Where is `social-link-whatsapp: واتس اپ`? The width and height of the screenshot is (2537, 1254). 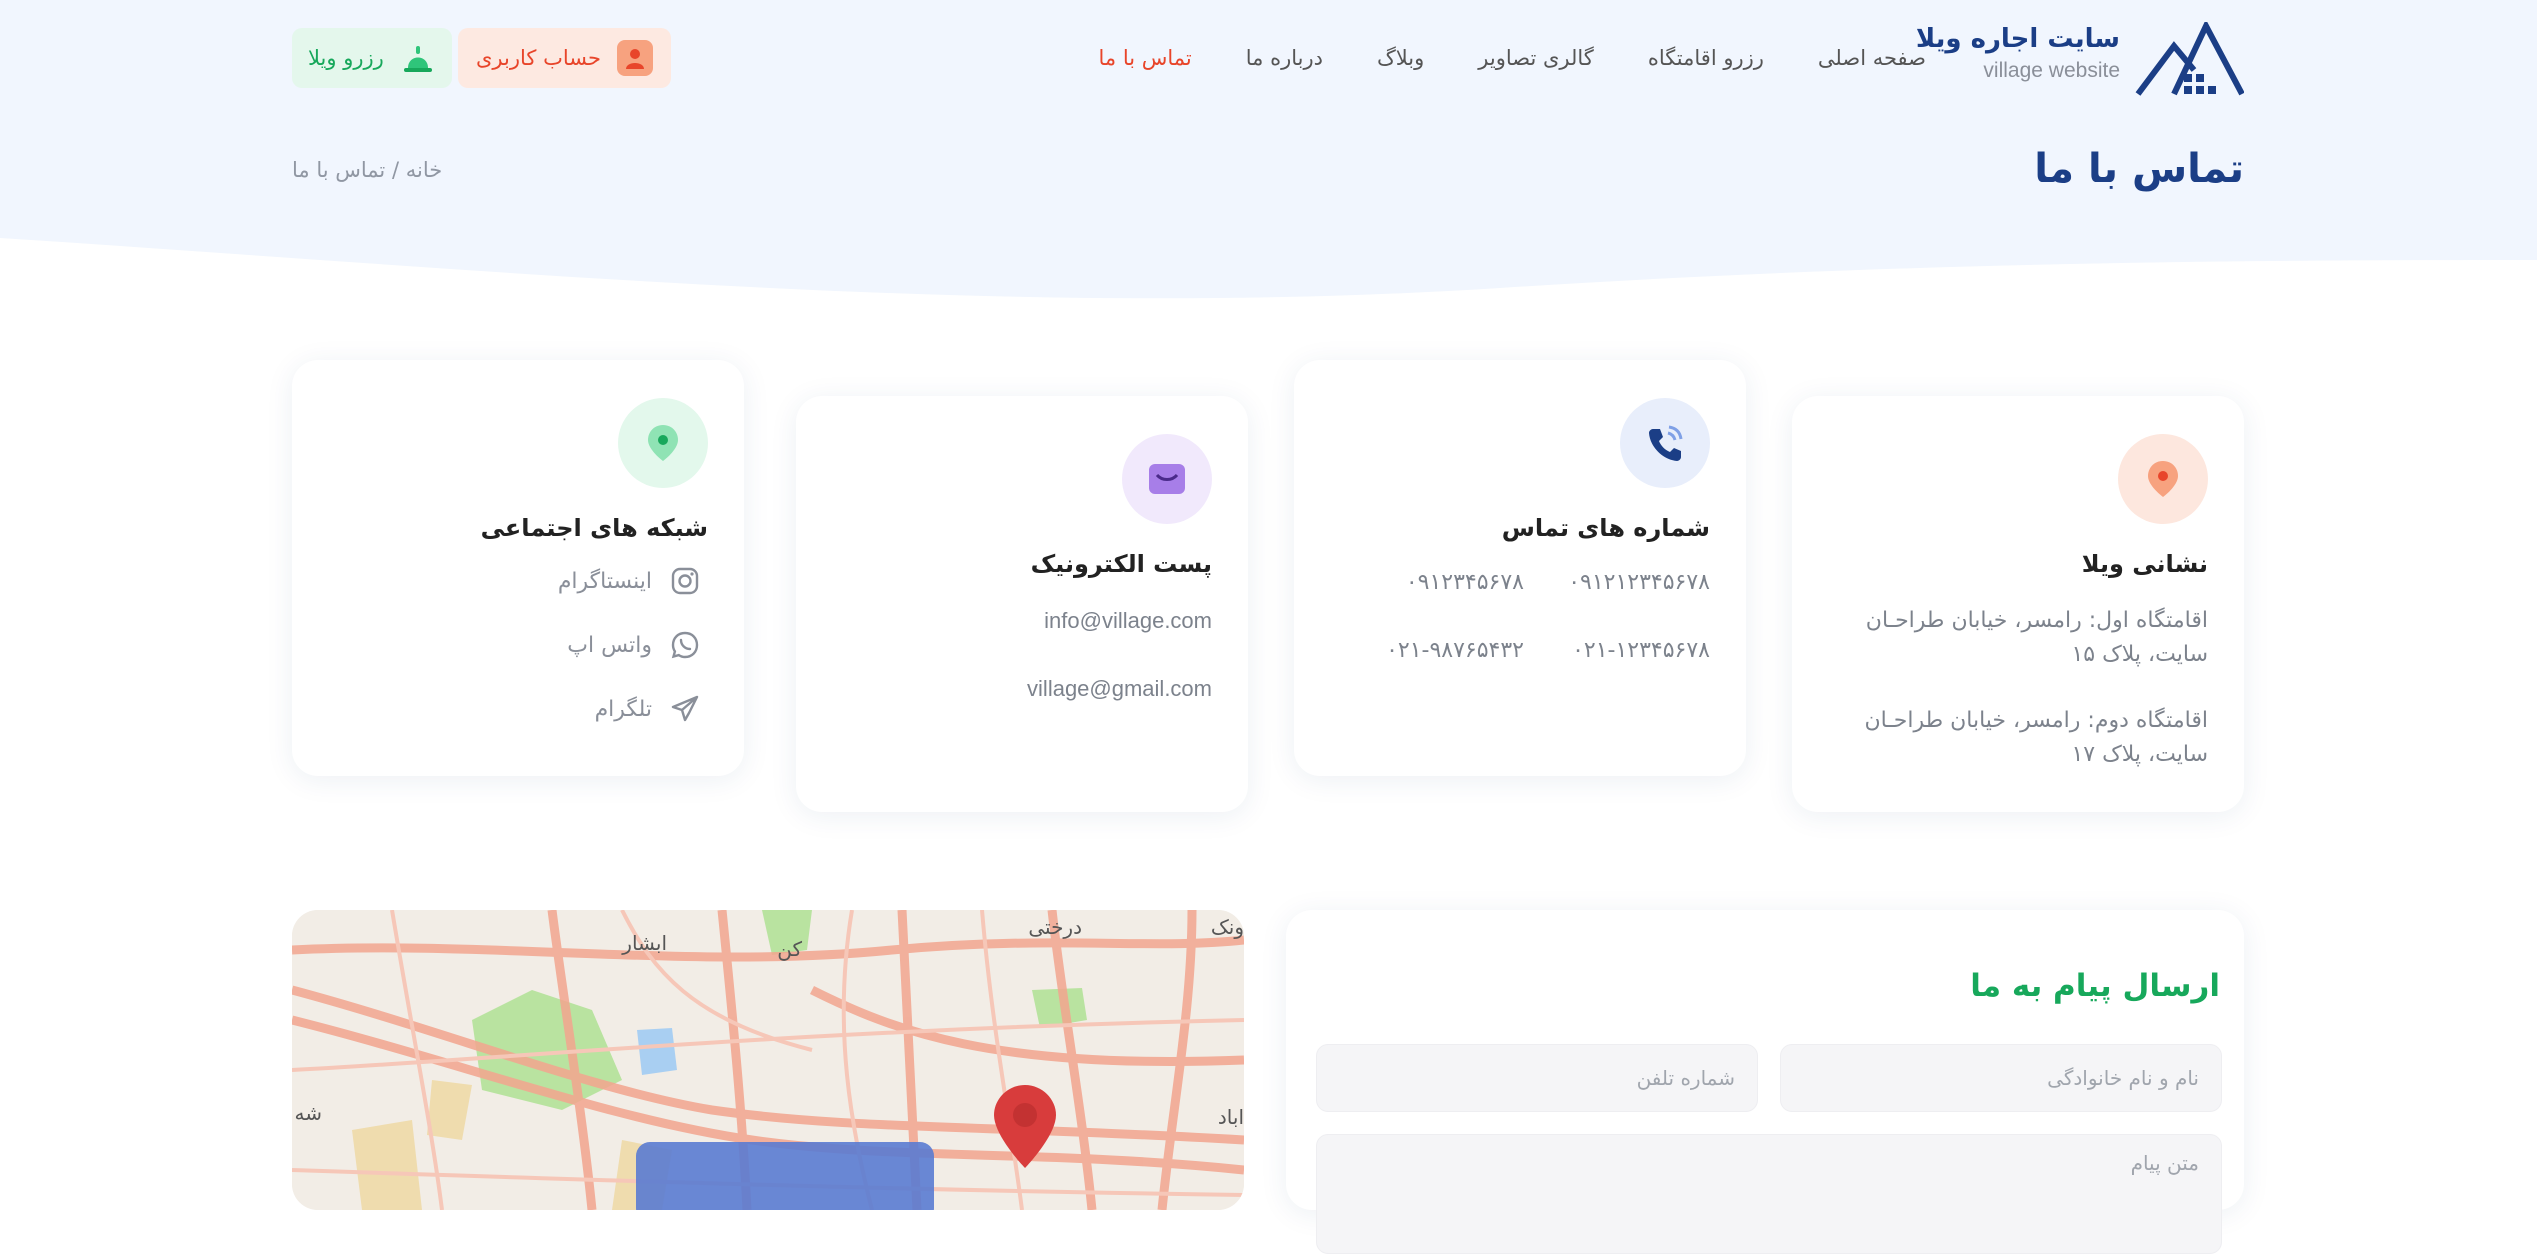 social-link-whatsapp: واتس اپ is located at coordinates (633, 645).